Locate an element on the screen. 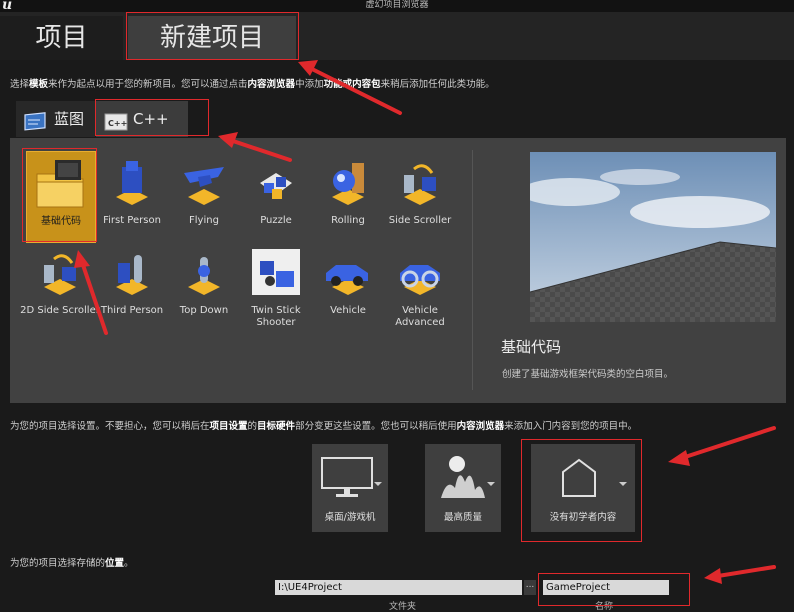 Image resolution: width=794 pixels, height=612 pixels. arrow-cpp is located at coordinates (260, 150).